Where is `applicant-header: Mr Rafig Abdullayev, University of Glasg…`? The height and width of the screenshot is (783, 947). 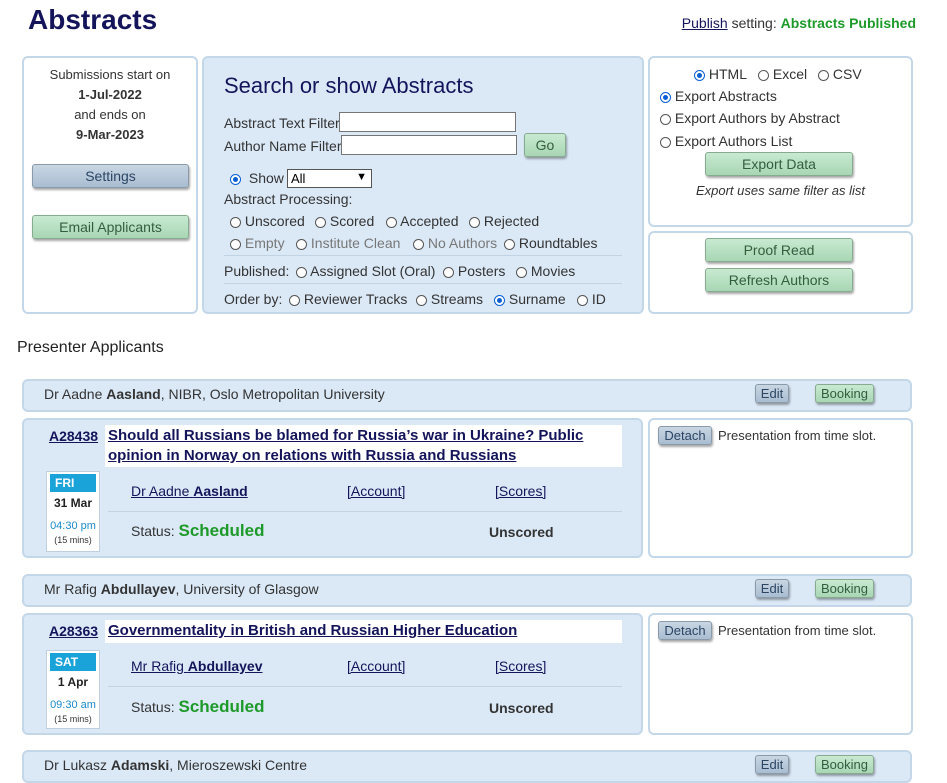 applicant-header: Mr Rafig Abdullayev, University of Glasg… is located at coordinates (467, 590).